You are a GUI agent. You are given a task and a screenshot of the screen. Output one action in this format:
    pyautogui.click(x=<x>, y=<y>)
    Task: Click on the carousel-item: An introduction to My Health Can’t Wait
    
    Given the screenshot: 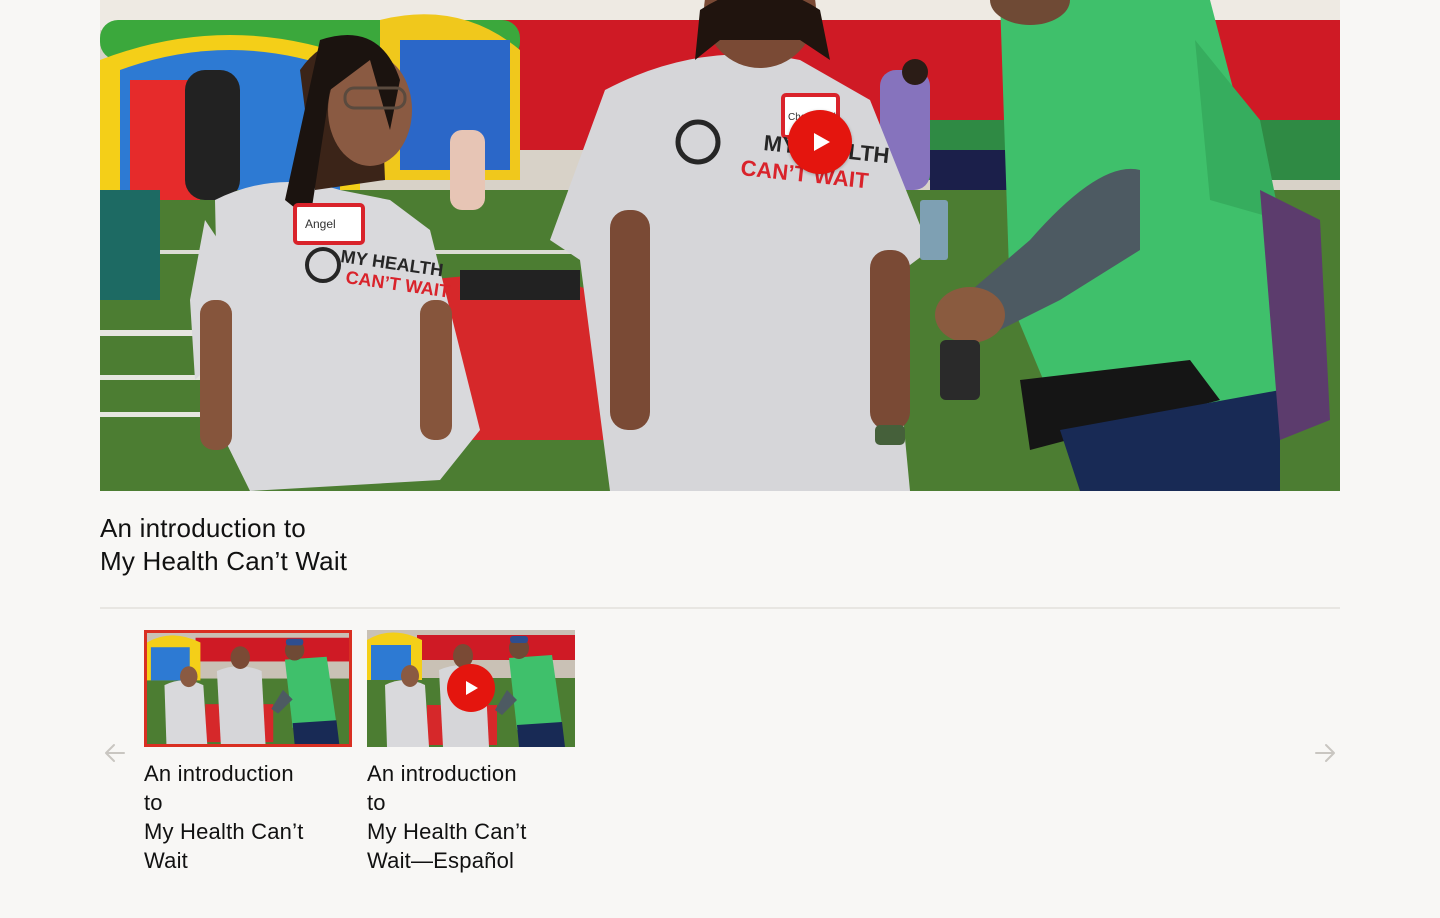 What is the action you would take?
    pyautogui.click(x=248, y=752)
    